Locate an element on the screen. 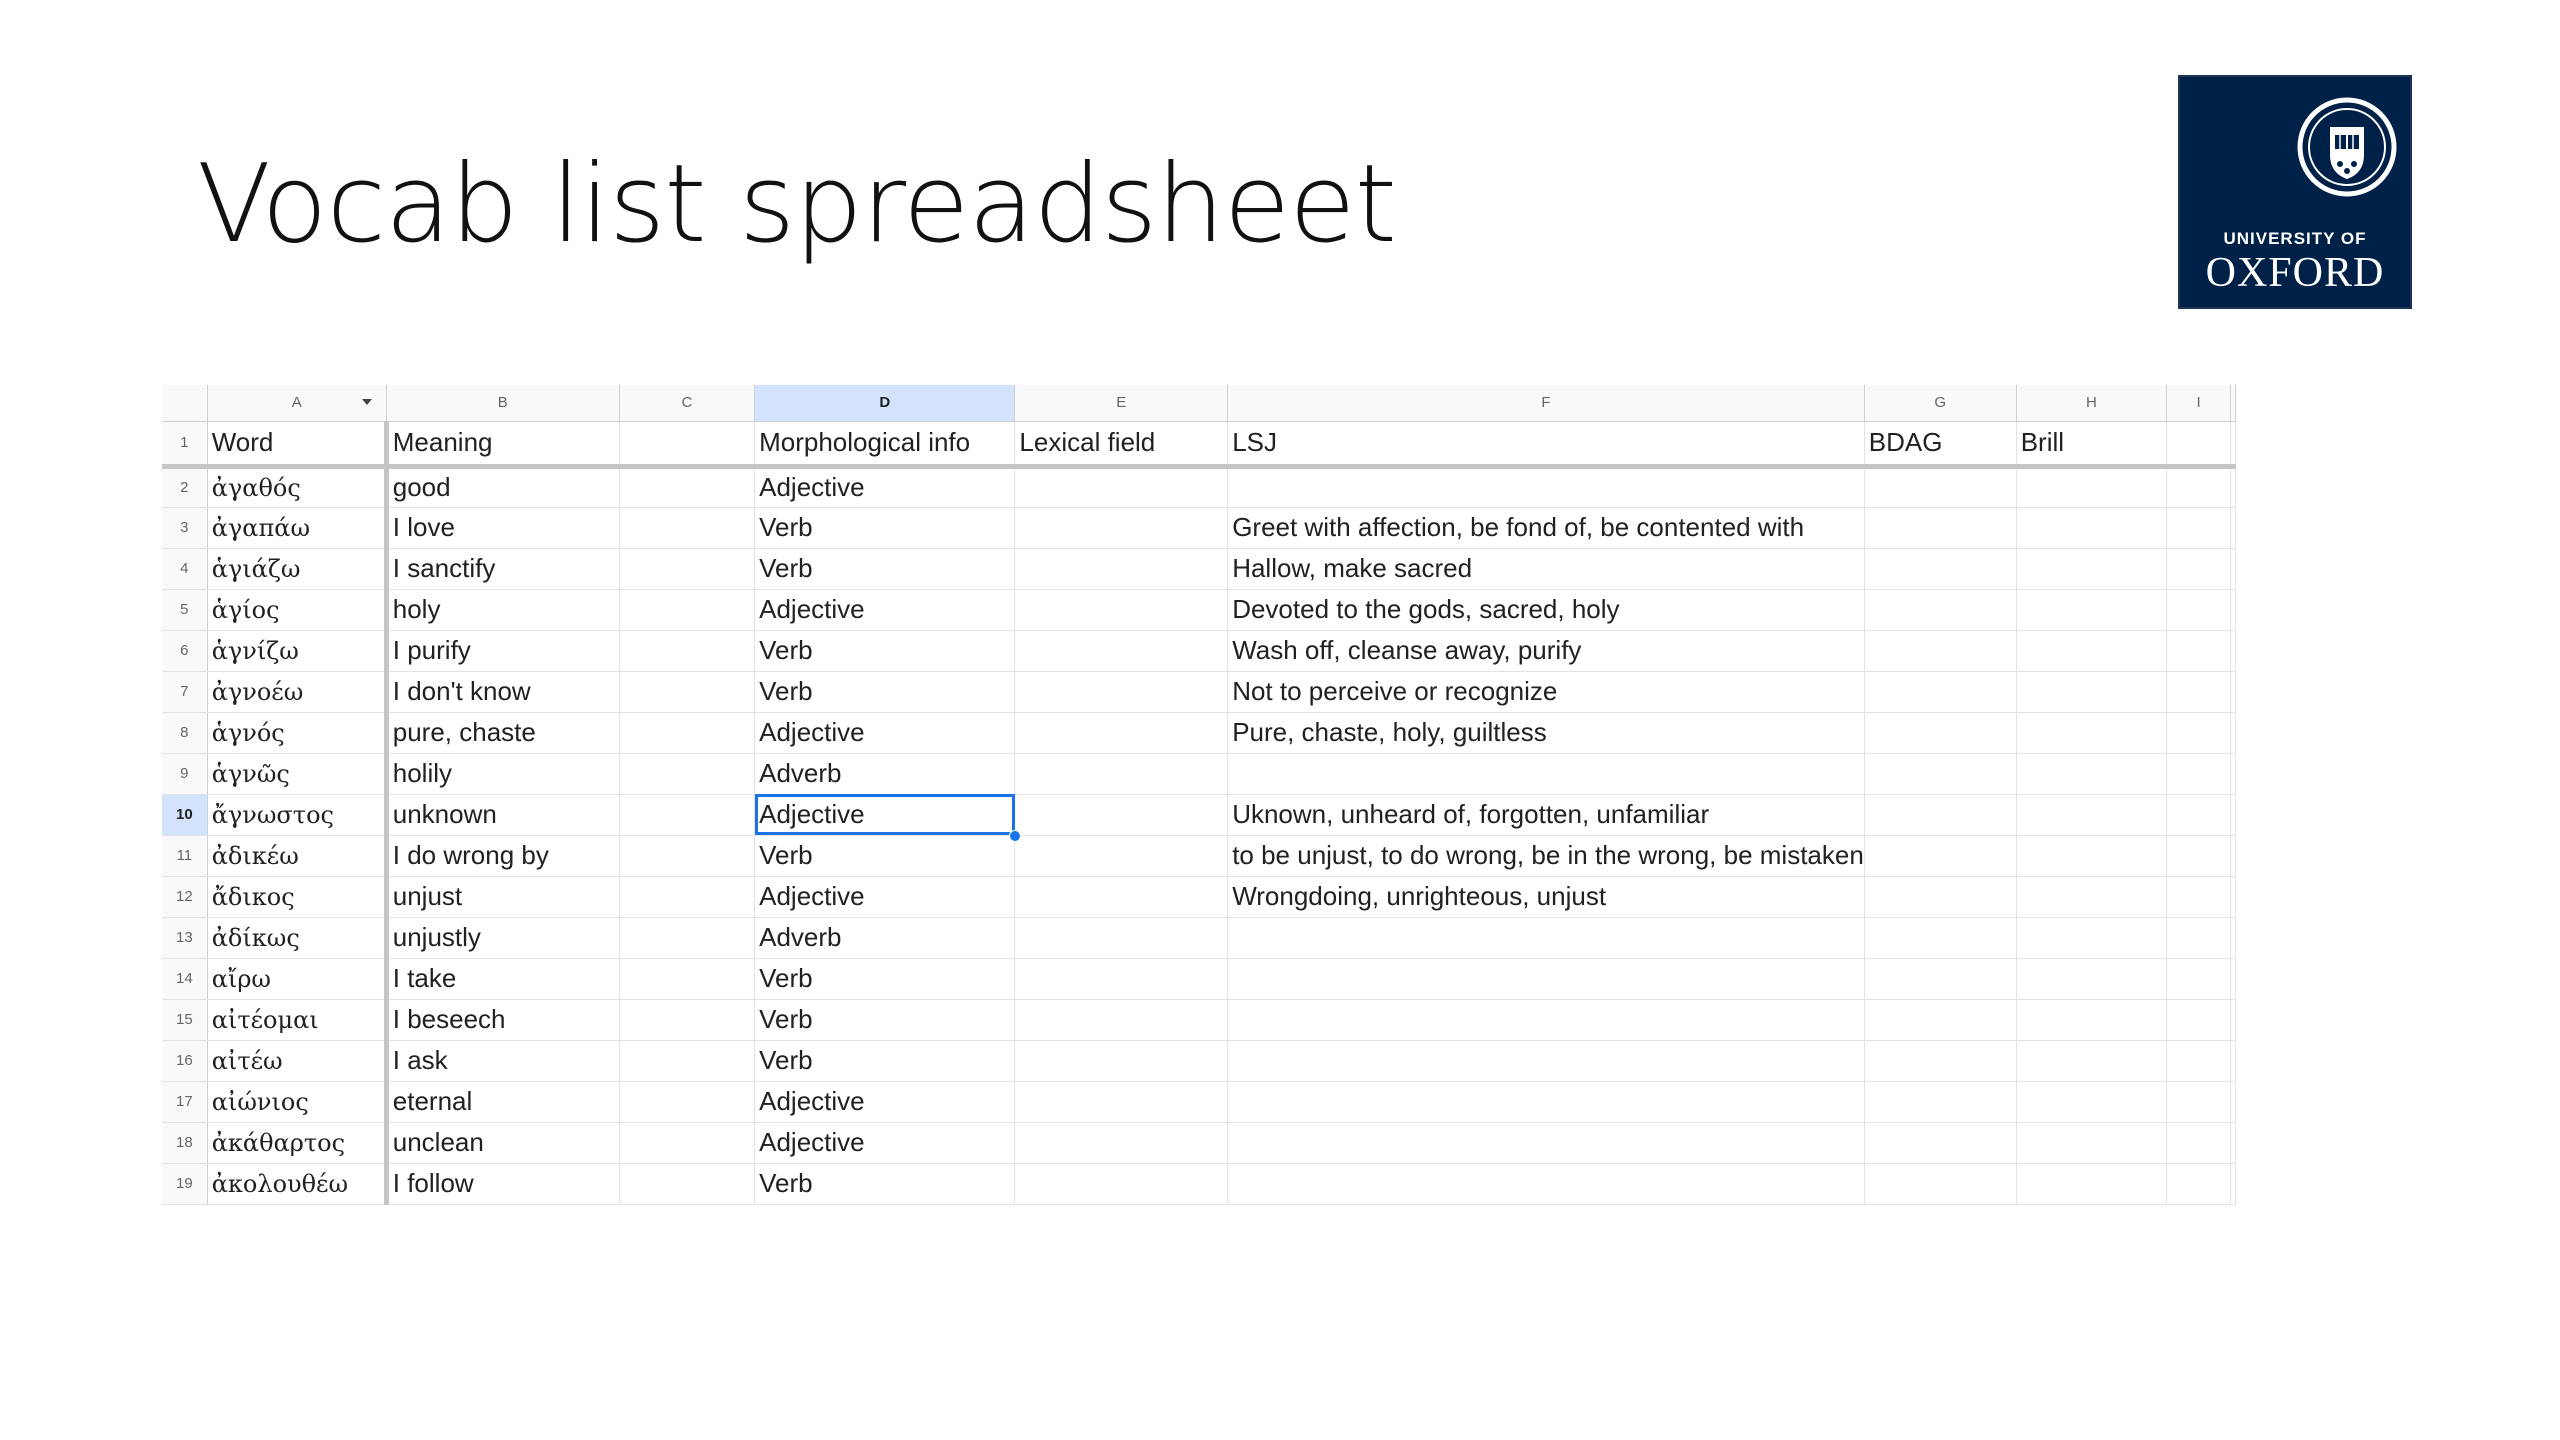 The width and height of the screenshot is (2560, 1440). cell-meaning: holily is located at coordinates (503, 774).